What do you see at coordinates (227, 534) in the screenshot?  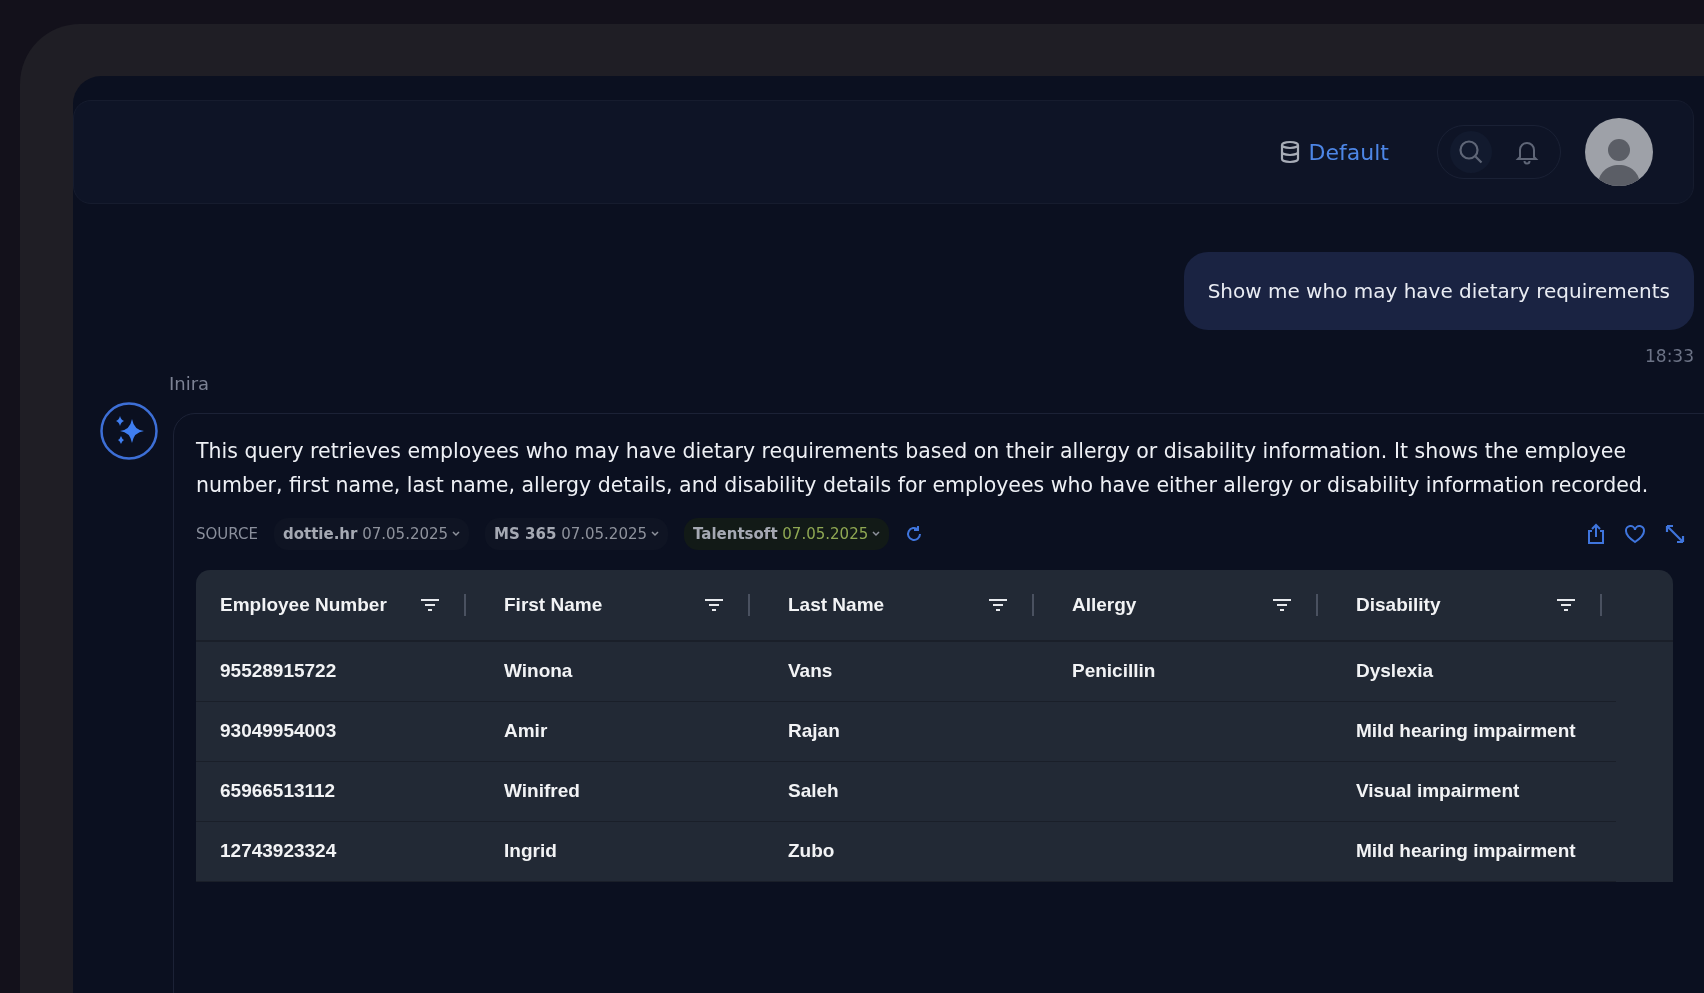 I see `source-label: SOURCE` at bounding box center [227, 534].